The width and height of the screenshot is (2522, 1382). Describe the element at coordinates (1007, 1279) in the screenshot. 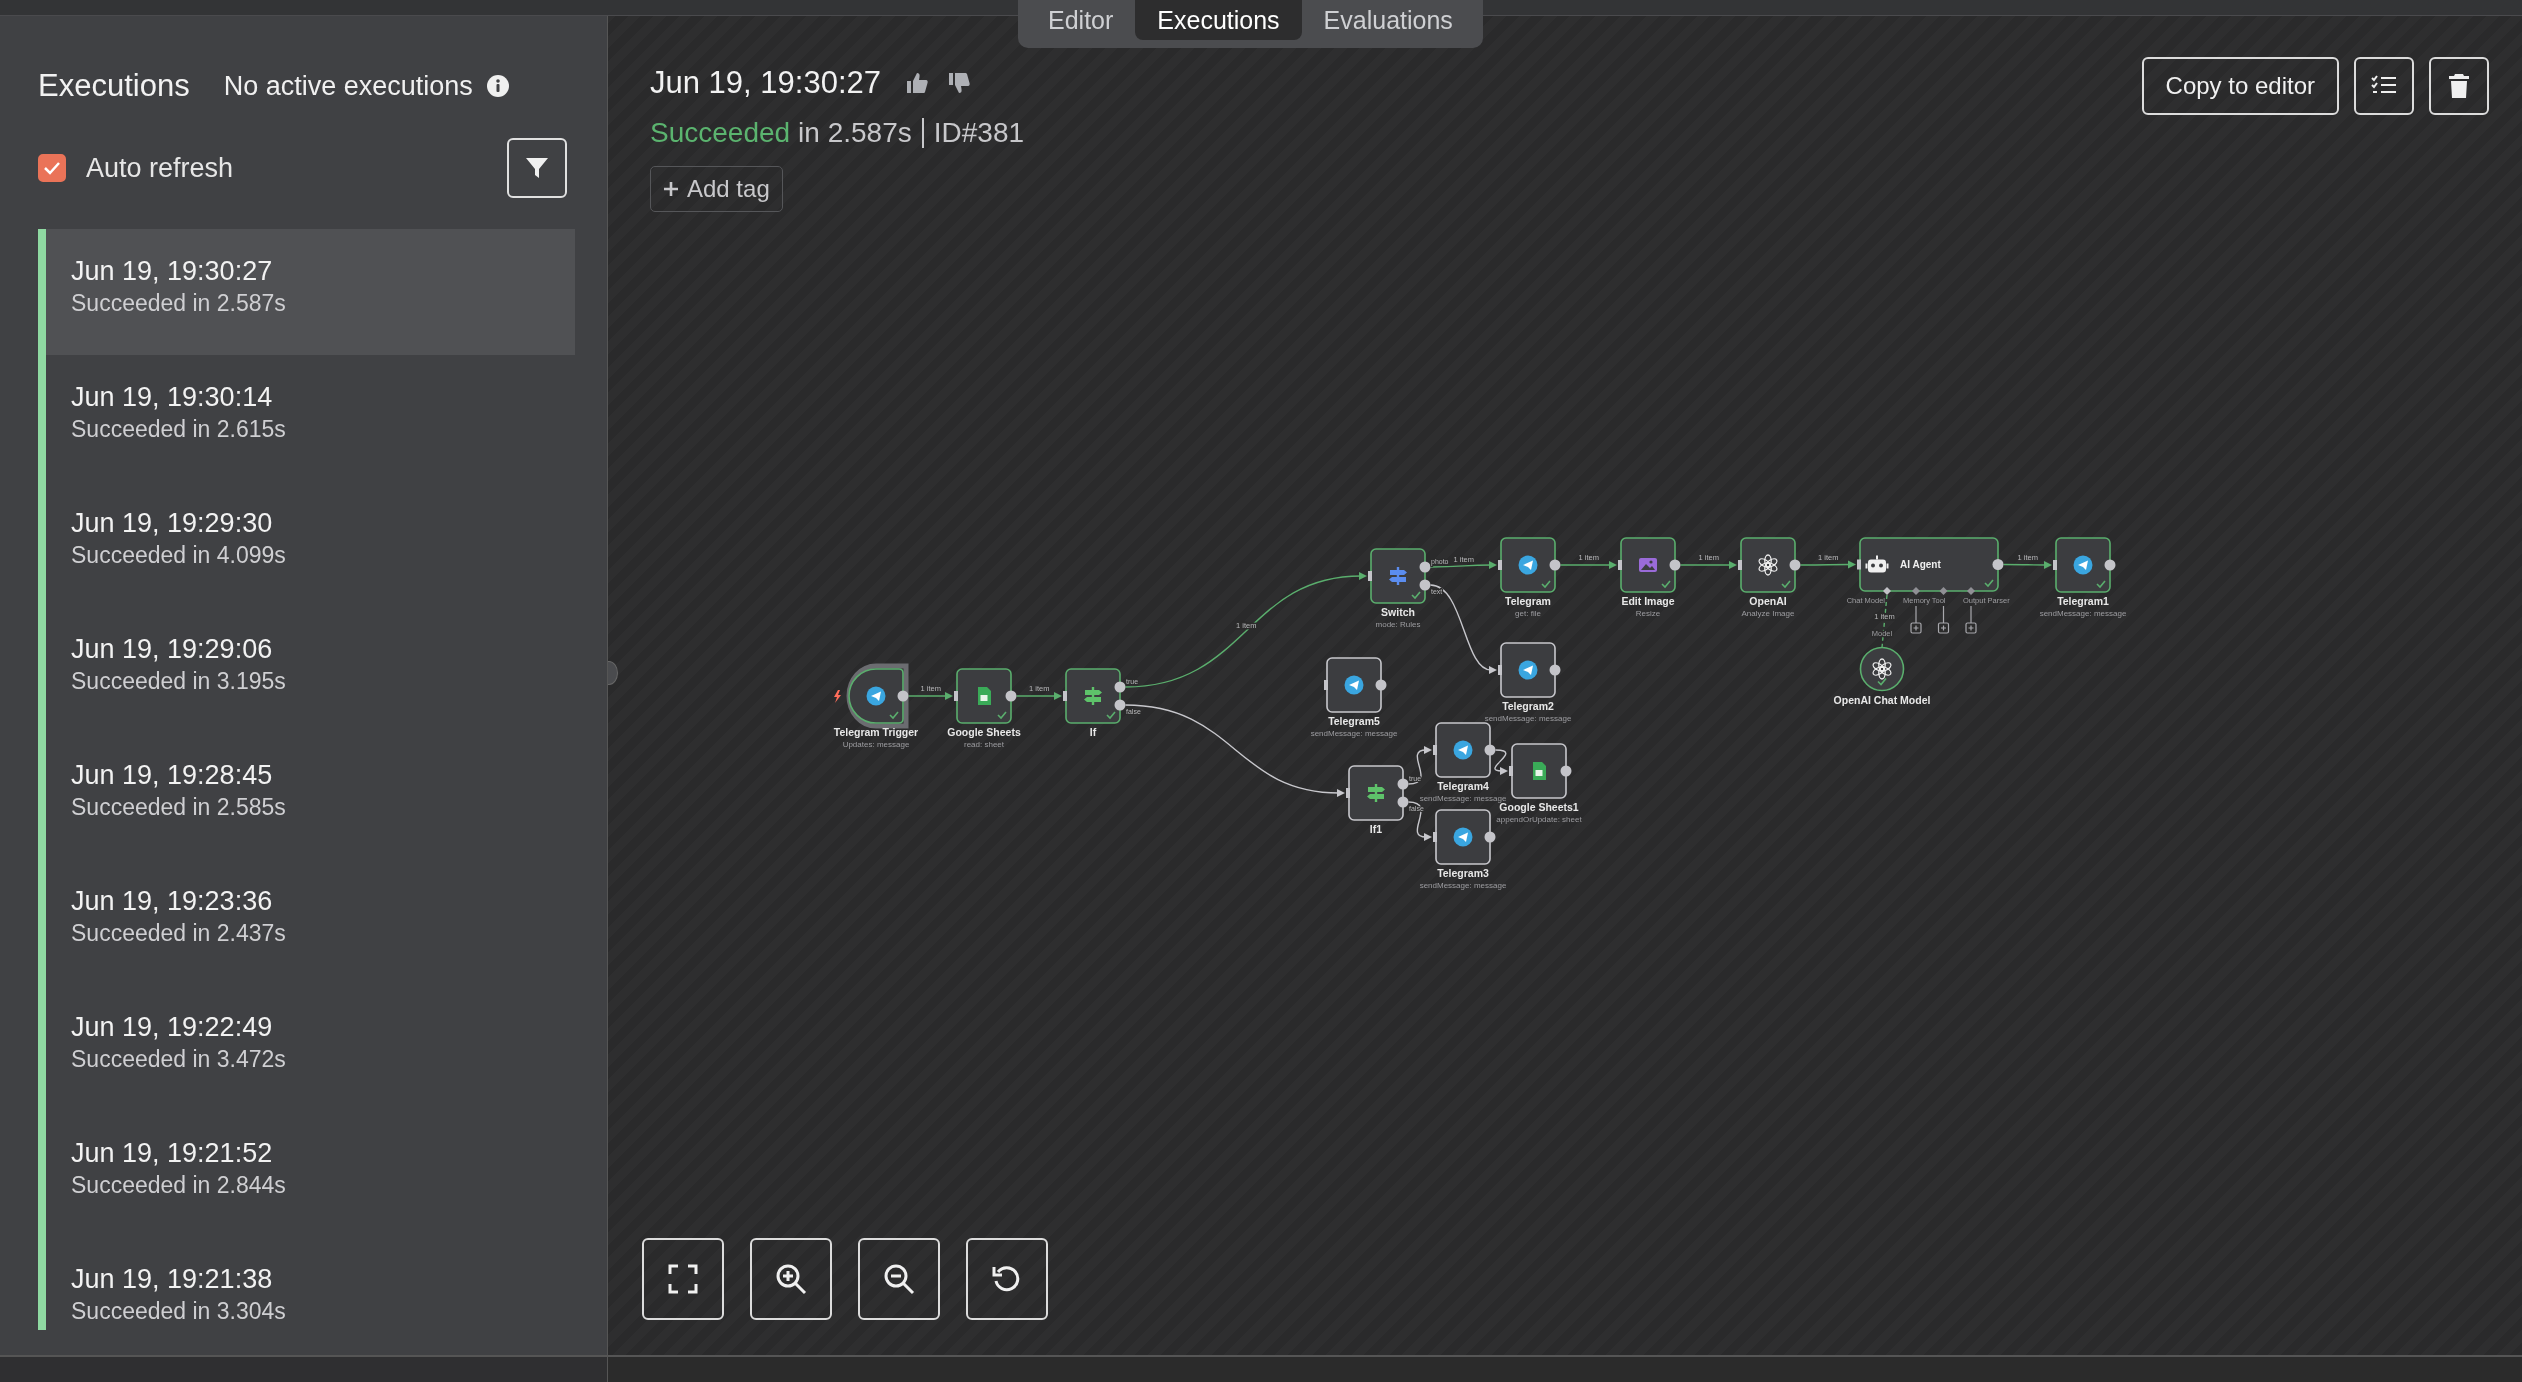

I see `reset-zoom-button` at that location.